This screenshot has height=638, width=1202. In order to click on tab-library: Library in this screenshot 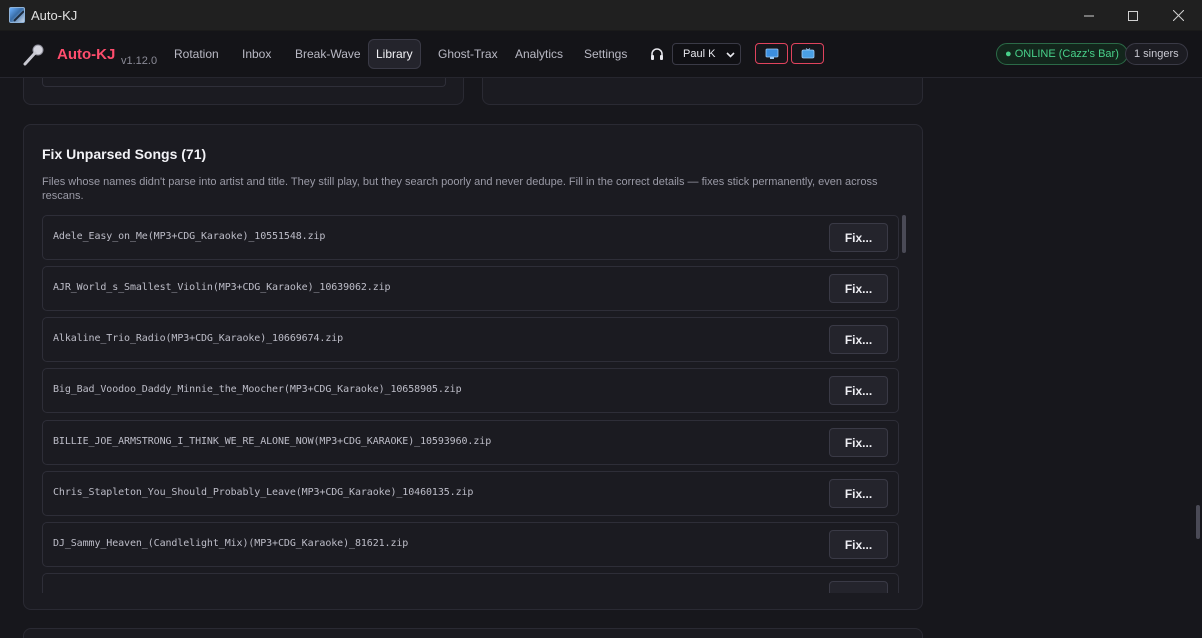, I will do `click(394, 54)`.